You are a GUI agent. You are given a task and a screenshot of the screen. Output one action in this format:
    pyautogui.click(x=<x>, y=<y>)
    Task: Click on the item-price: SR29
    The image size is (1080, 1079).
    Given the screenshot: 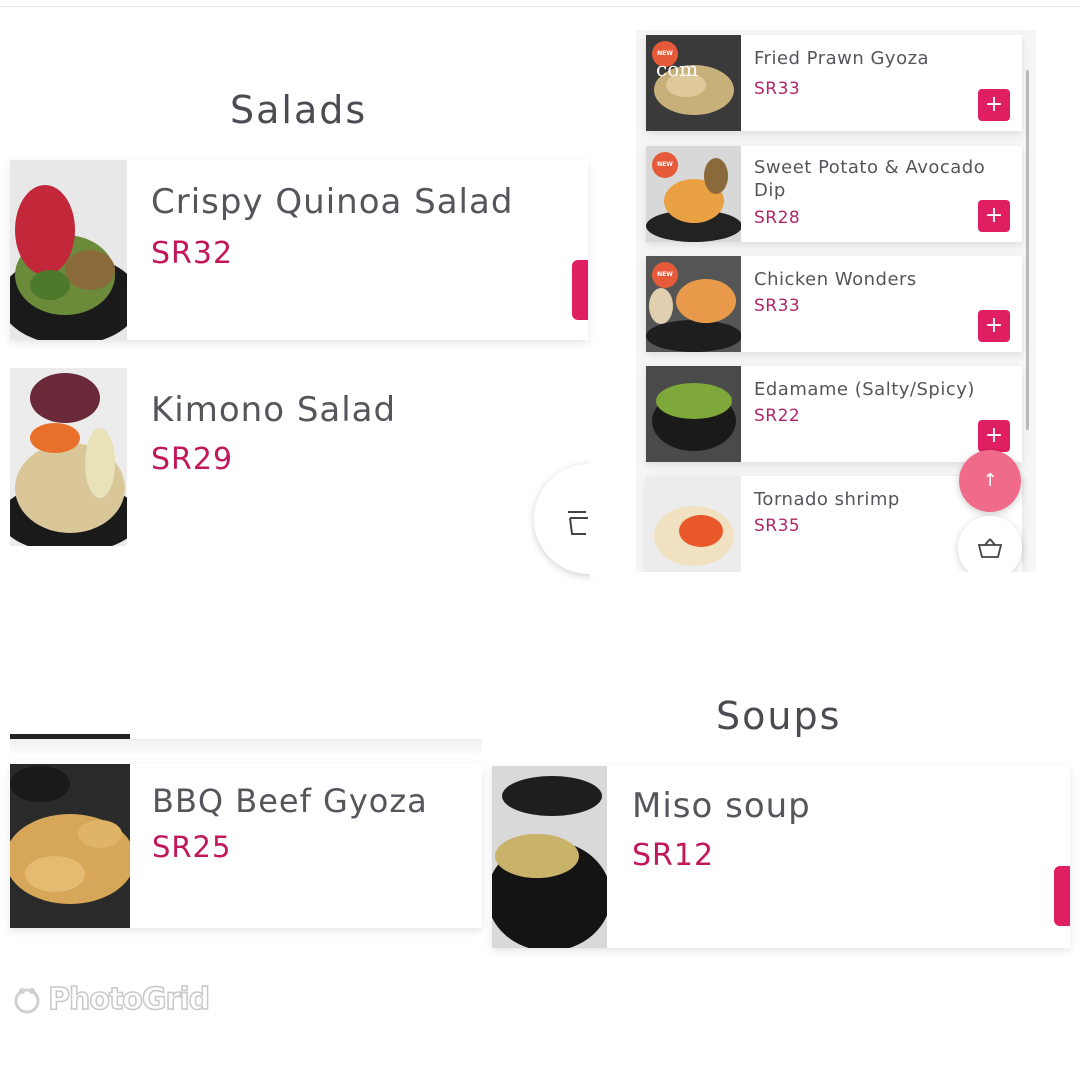 What is the action you would take?
    pyautogui.click(x=192, y=459)
    